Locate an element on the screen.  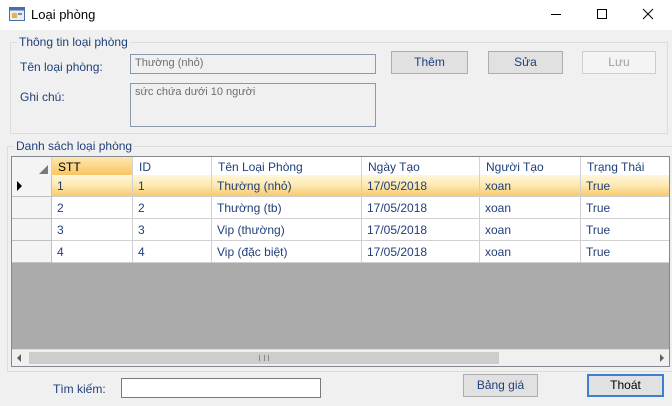
cell-room-type-name: Thường (nhỏ) is located at coordinates (287, 186).